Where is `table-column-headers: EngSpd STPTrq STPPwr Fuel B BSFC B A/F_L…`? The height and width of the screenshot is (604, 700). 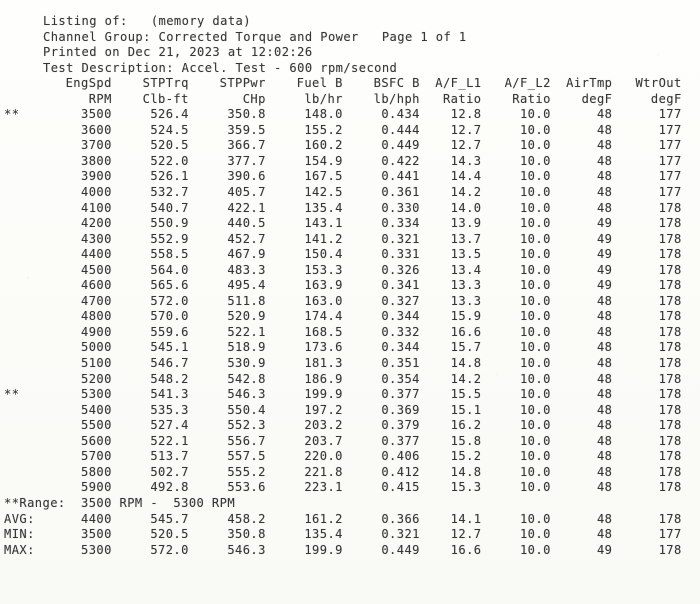
table-column-headers: EngSpd STPTrq STPPwr Fuel B BSFC B A/F_L… is located at coordinates (373, 91).